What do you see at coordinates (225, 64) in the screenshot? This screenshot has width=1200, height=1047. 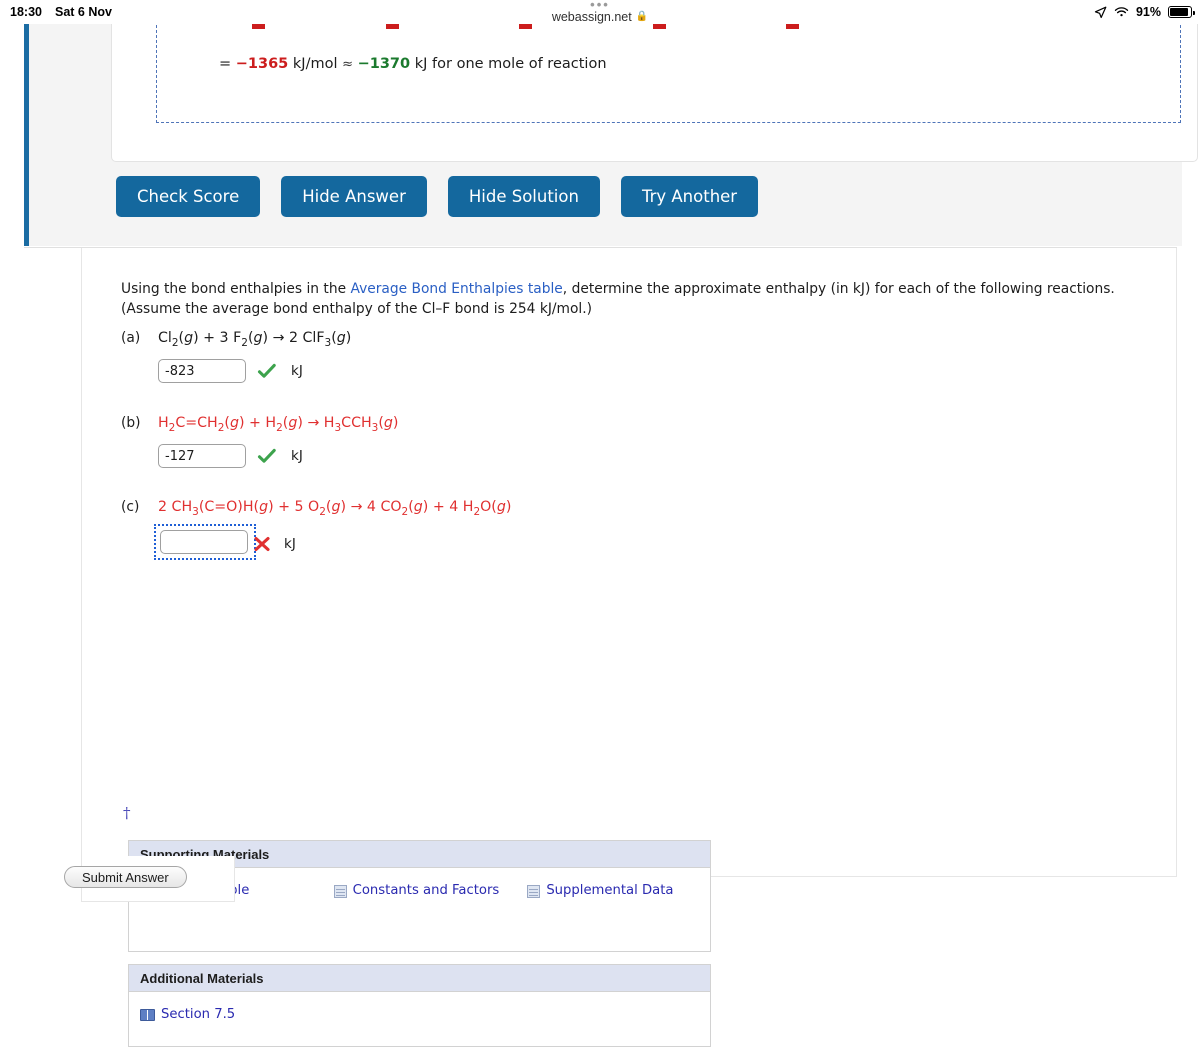 I see `equals-sign: =` at bounding box center [225, 64].